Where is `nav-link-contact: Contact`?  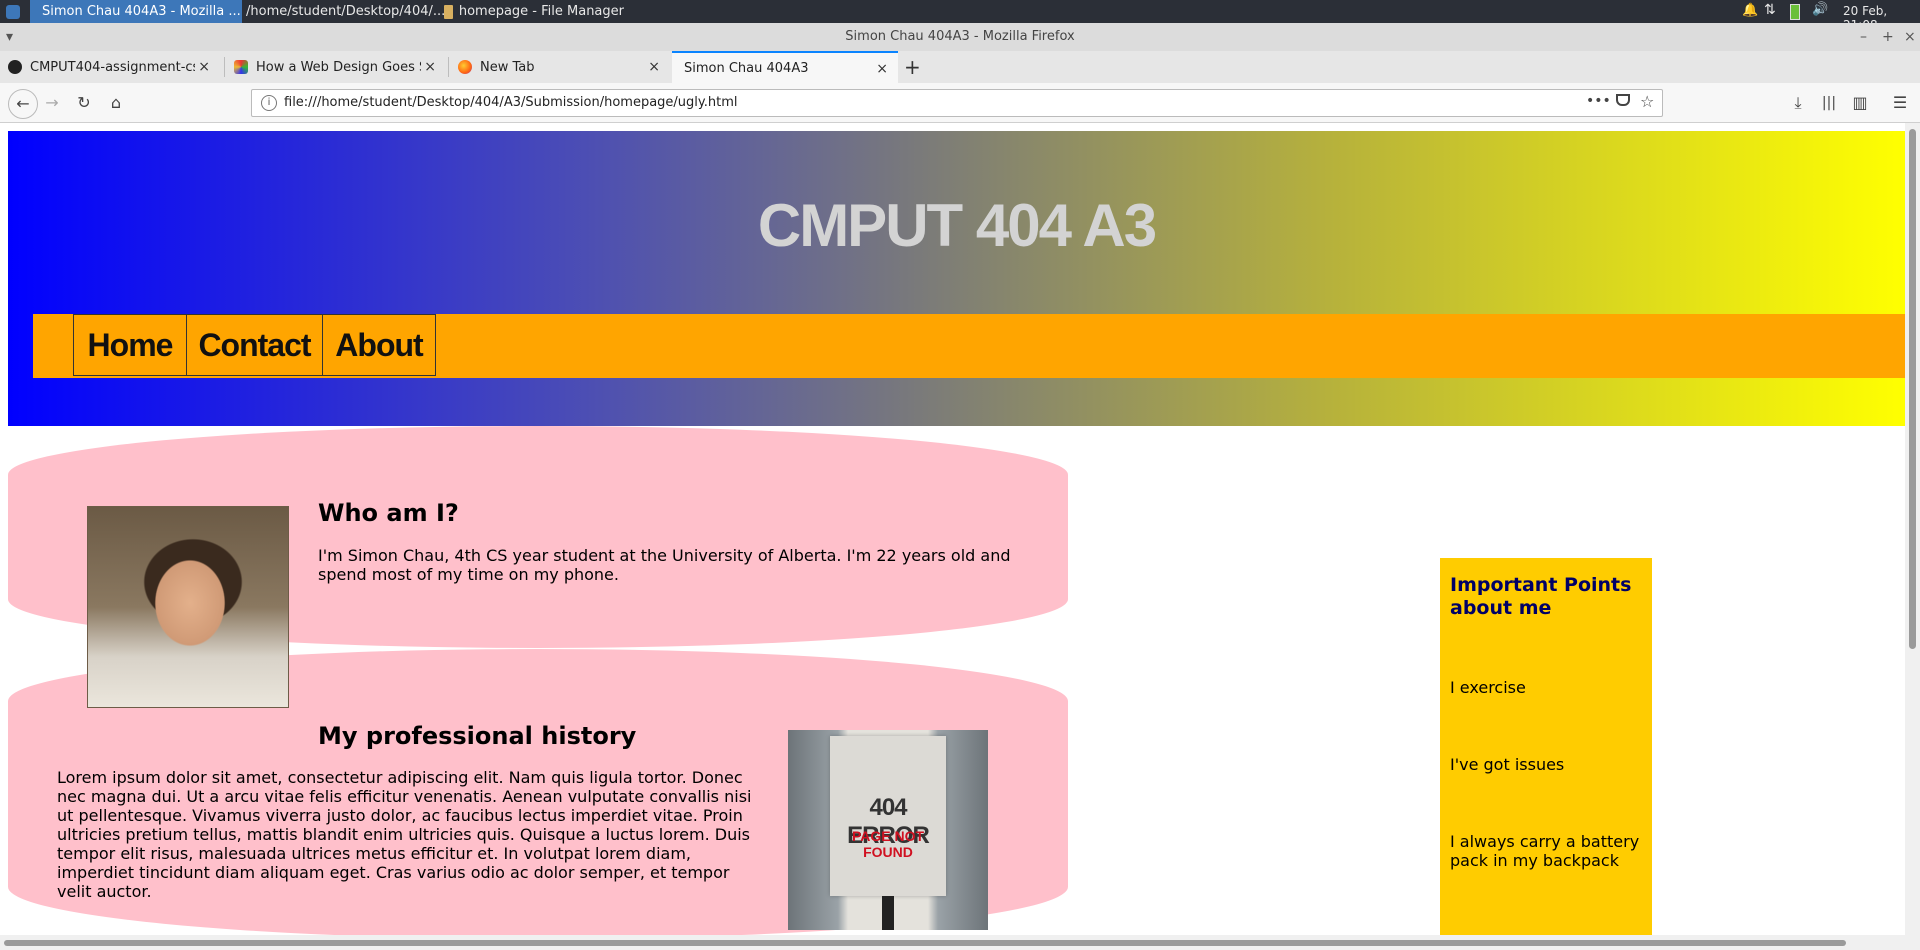
nav-link-contact: Contact is located at coordinates (254, 345).